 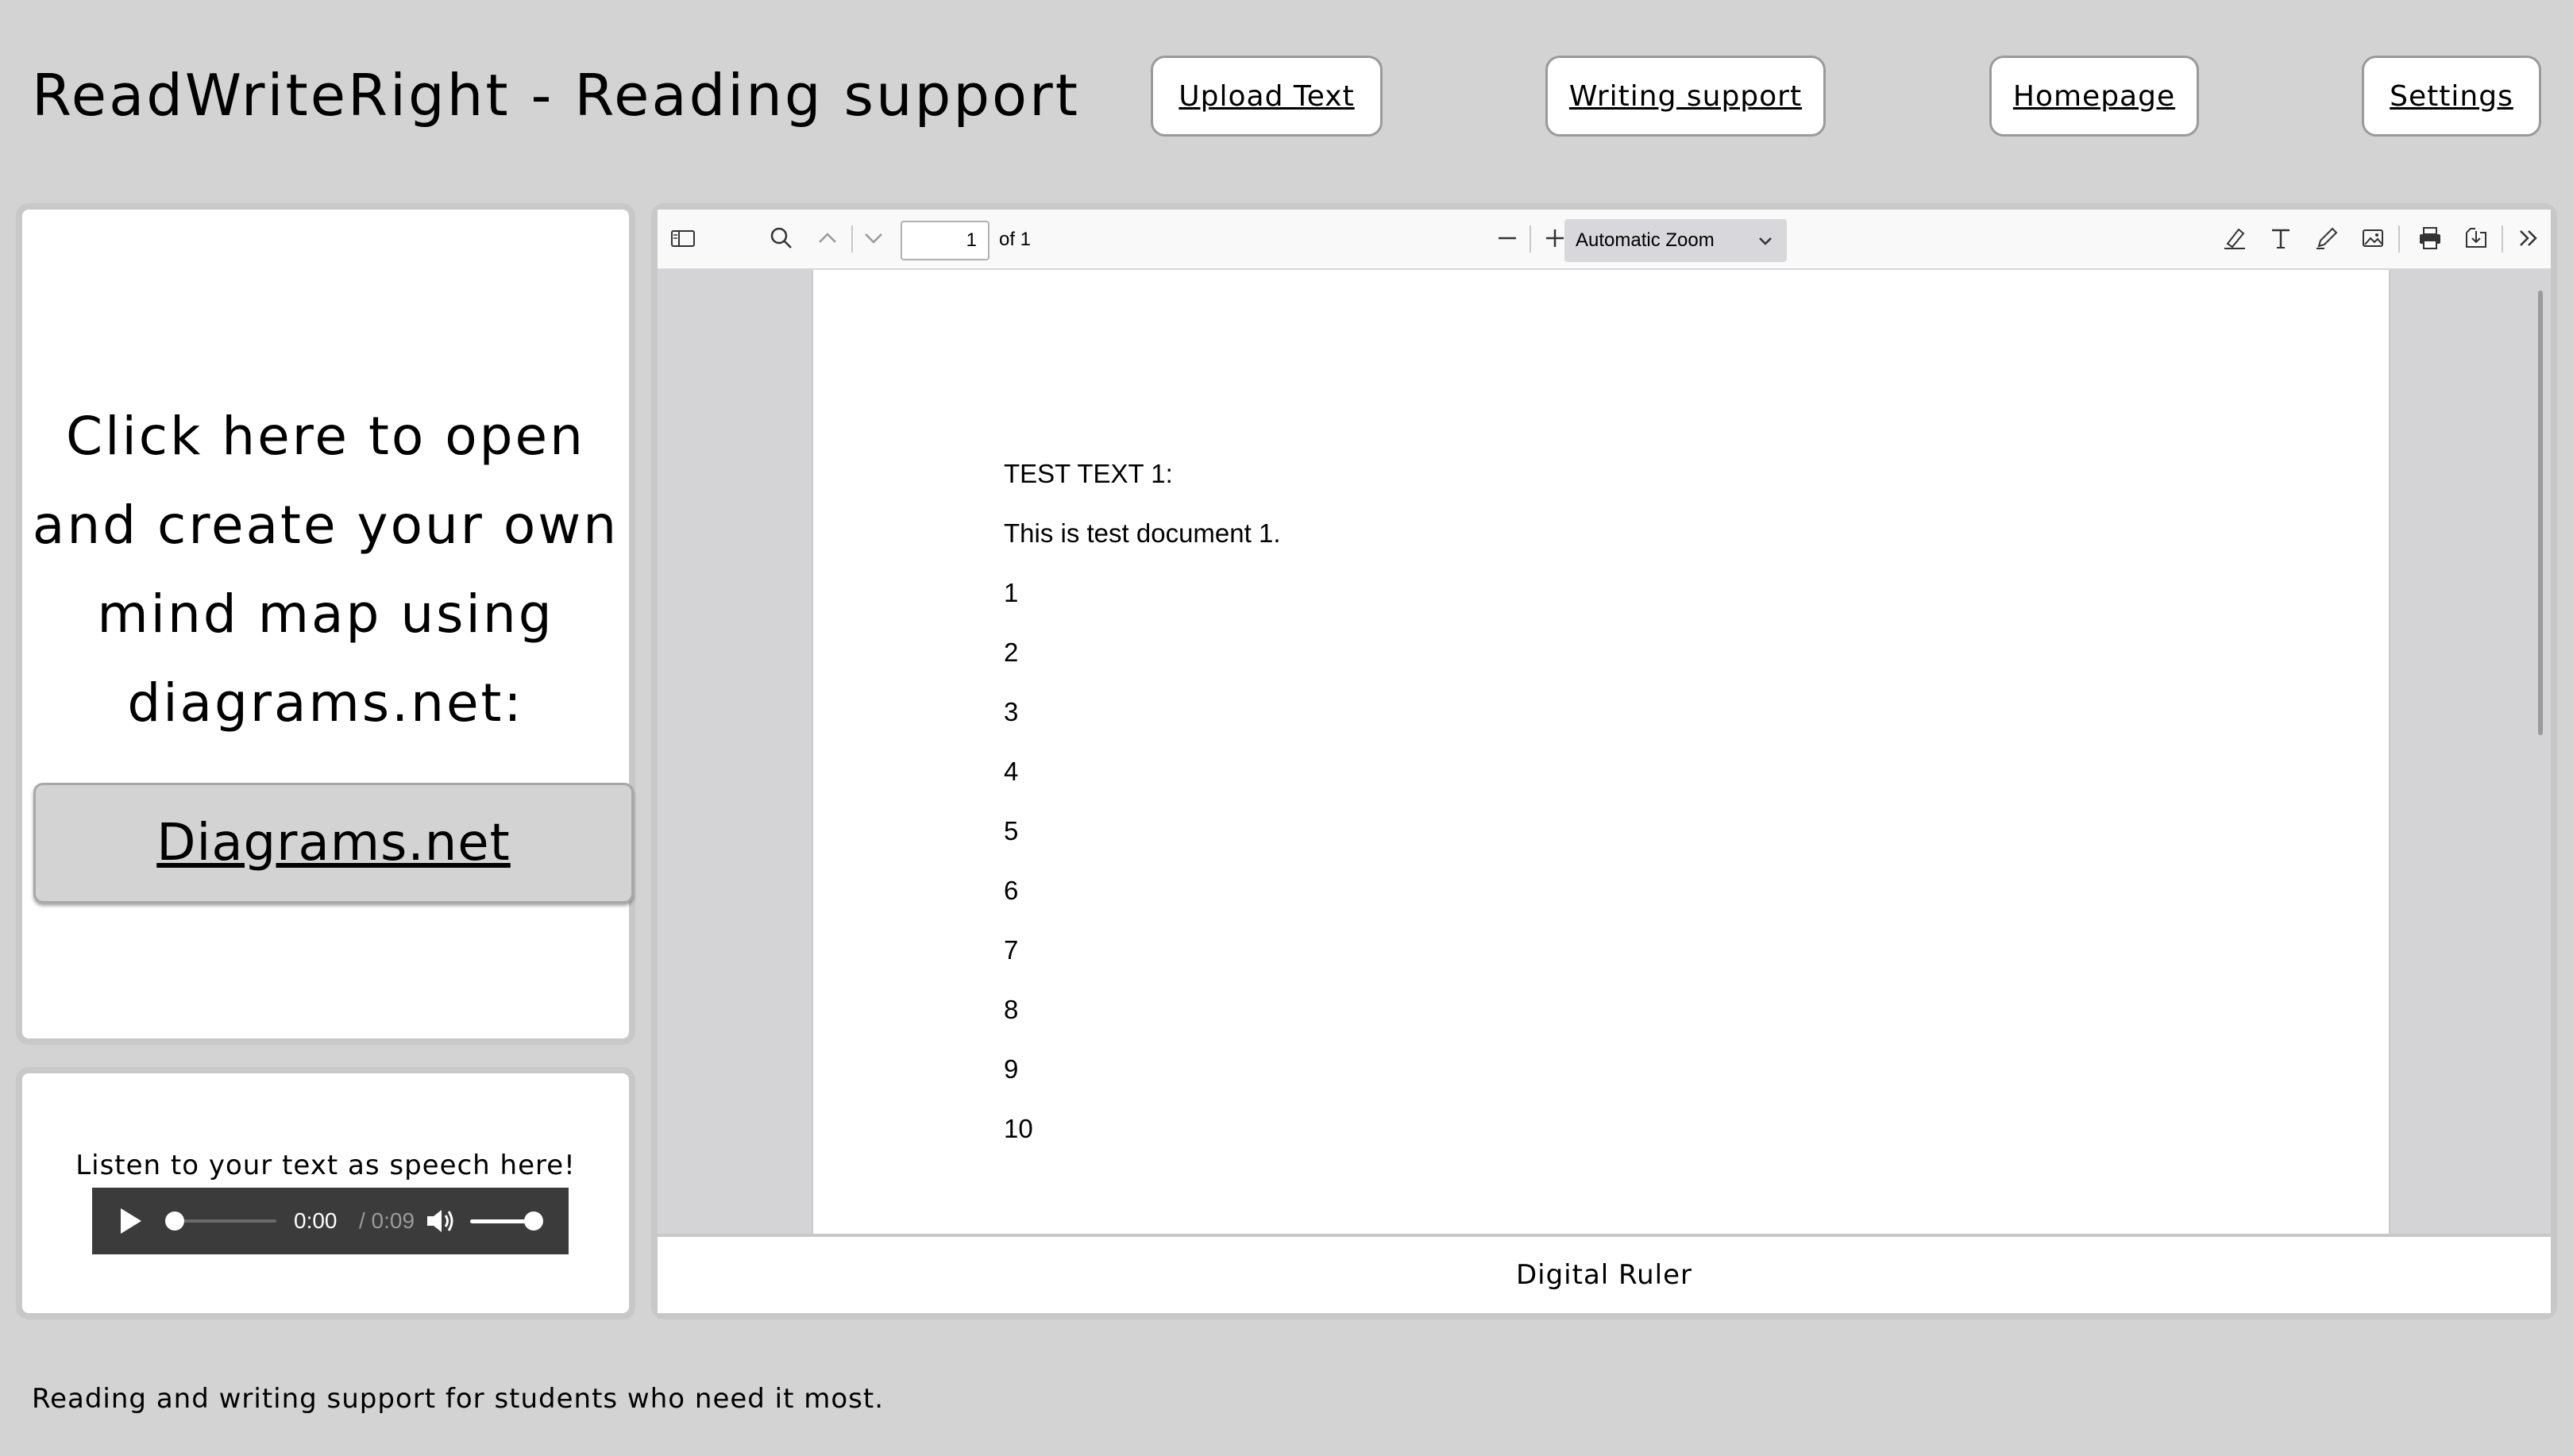 What do you see at coordinates (316, 1220) in the screenshot?
I see `current-time: 0:00` at bounding box center [316, 1220].